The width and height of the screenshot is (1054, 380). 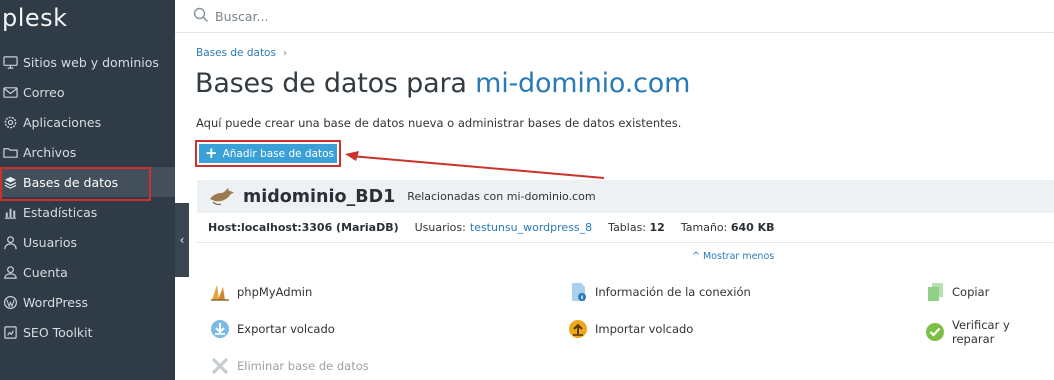 I want to click on host-label: Host:, so click(x=224, y=227).